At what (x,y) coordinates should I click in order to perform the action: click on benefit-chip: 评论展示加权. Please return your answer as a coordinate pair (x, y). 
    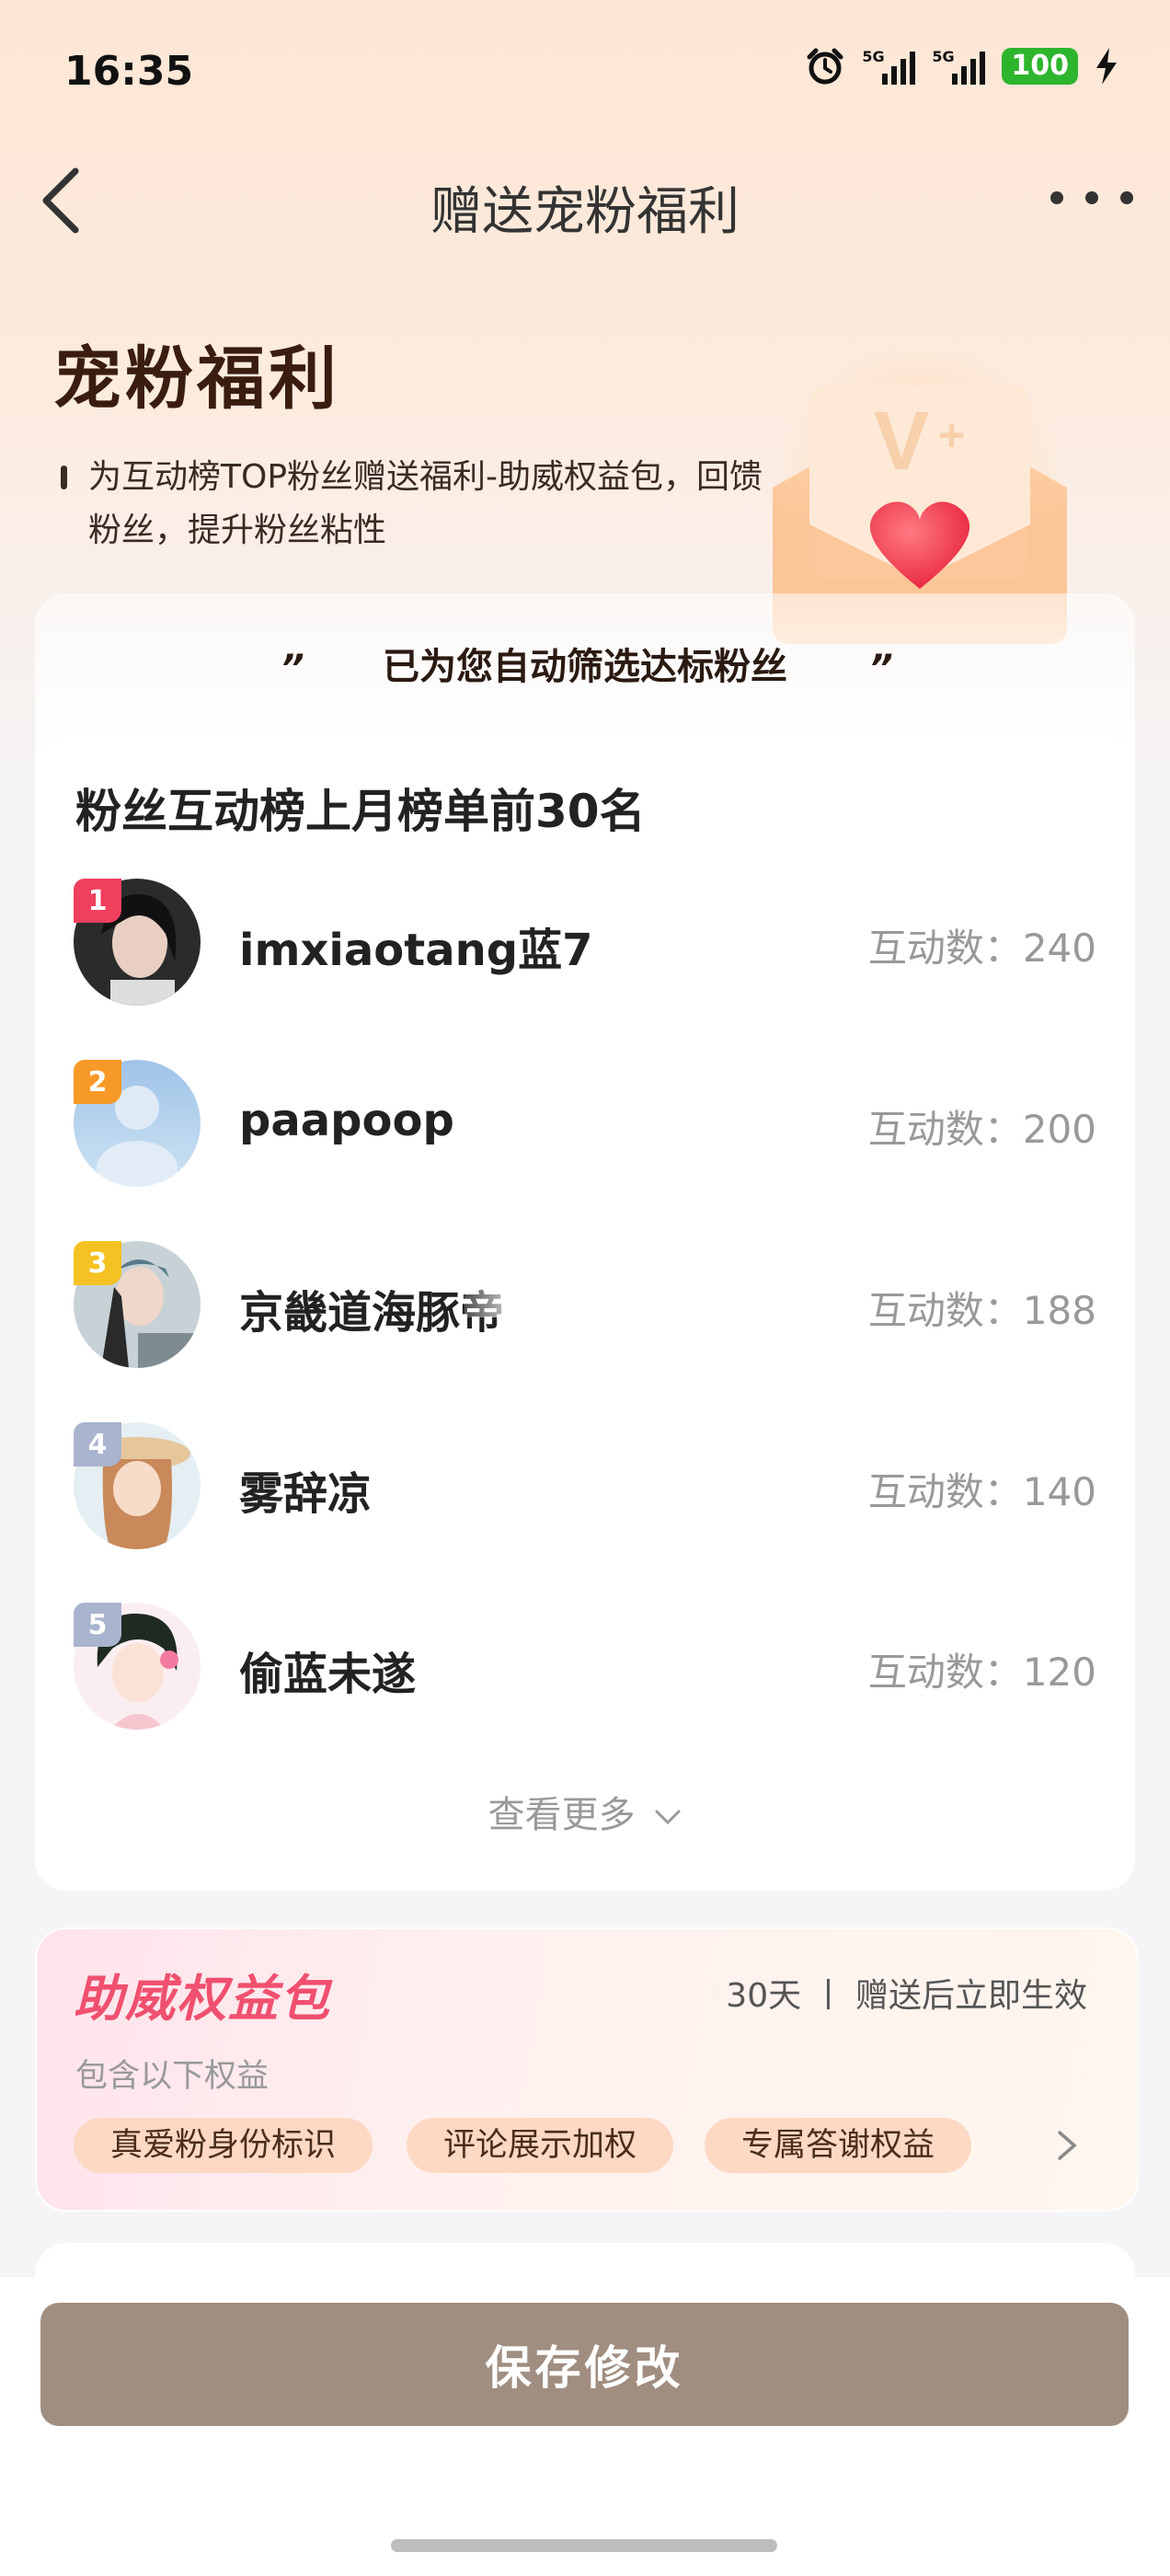
    Looking at the image, I should click on (540, 2145).